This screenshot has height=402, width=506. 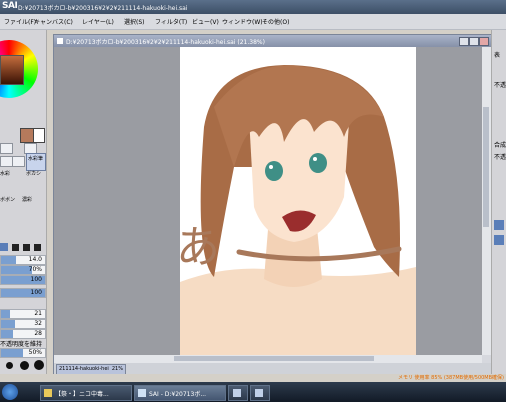 I want to click on document-icon, so click(x=60, y=41).